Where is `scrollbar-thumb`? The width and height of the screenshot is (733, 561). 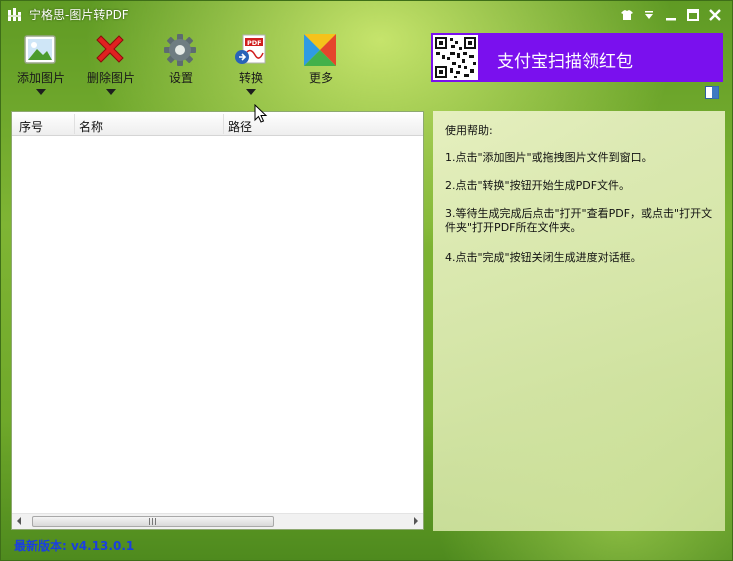
scrollbar-thumb is located at coordinates (153, 521).